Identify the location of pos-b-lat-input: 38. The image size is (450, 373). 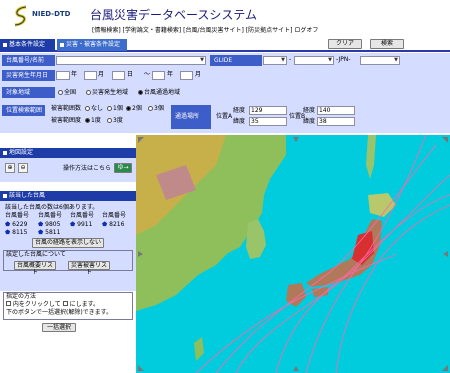
(336, 121).